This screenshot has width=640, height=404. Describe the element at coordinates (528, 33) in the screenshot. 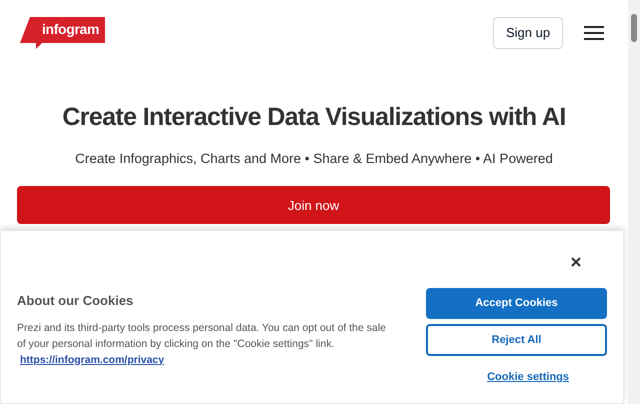

I see `sign-up-button: Sign up` at that location.